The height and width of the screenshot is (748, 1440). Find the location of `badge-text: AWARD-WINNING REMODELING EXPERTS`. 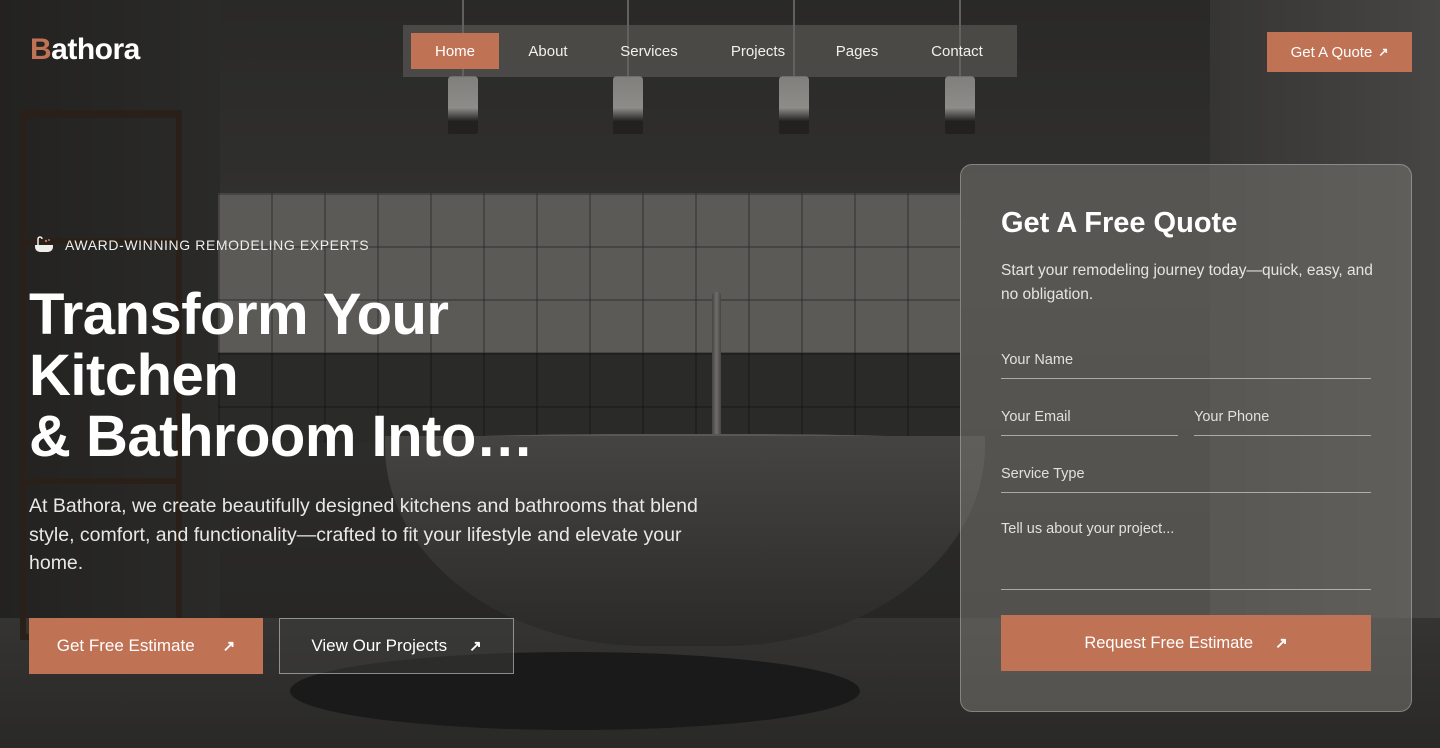

badge-text: AWARD-WINNING REMODELING EXPERTS is located at coordinates (217, 245).